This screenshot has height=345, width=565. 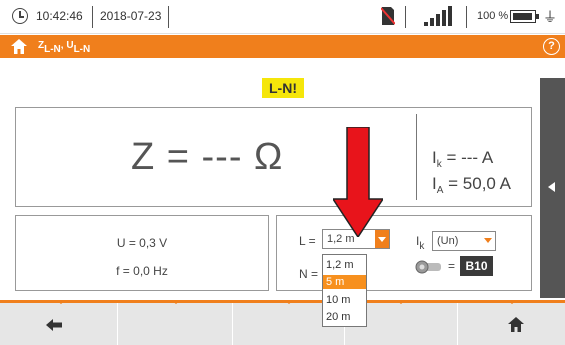 I want to click on ik-mode-select: (Un), so click(x=464, y=241).